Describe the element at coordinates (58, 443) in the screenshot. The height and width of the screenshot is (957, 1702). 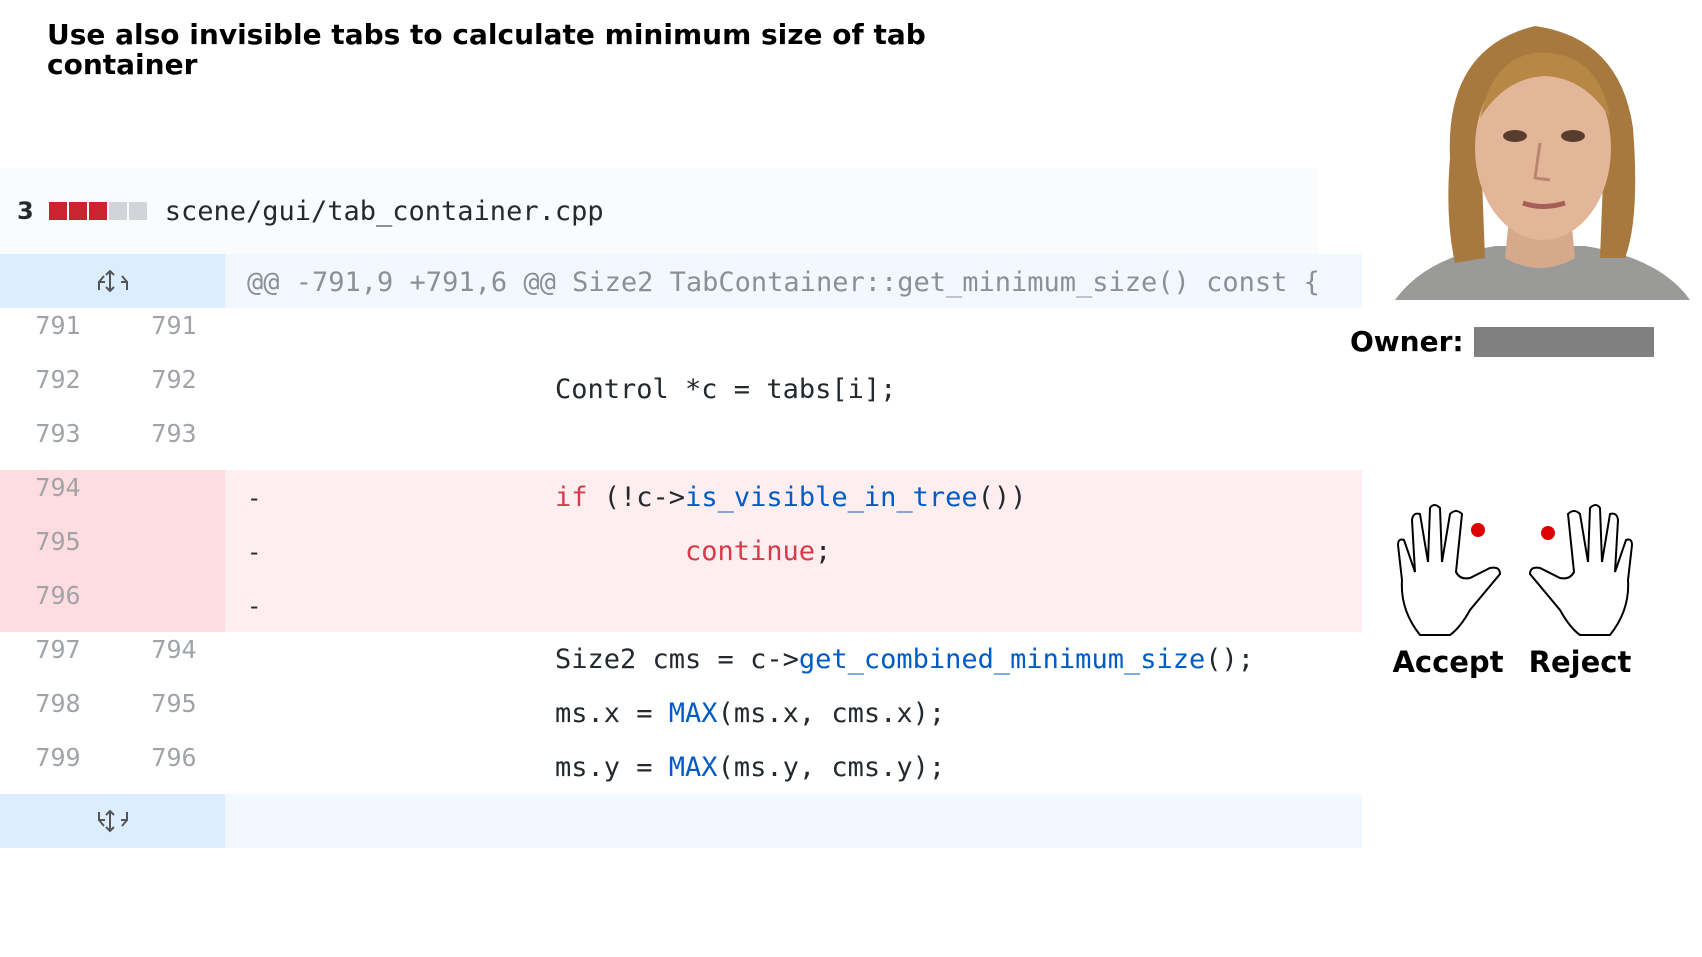
I see `old-line-number: 793` at that location.